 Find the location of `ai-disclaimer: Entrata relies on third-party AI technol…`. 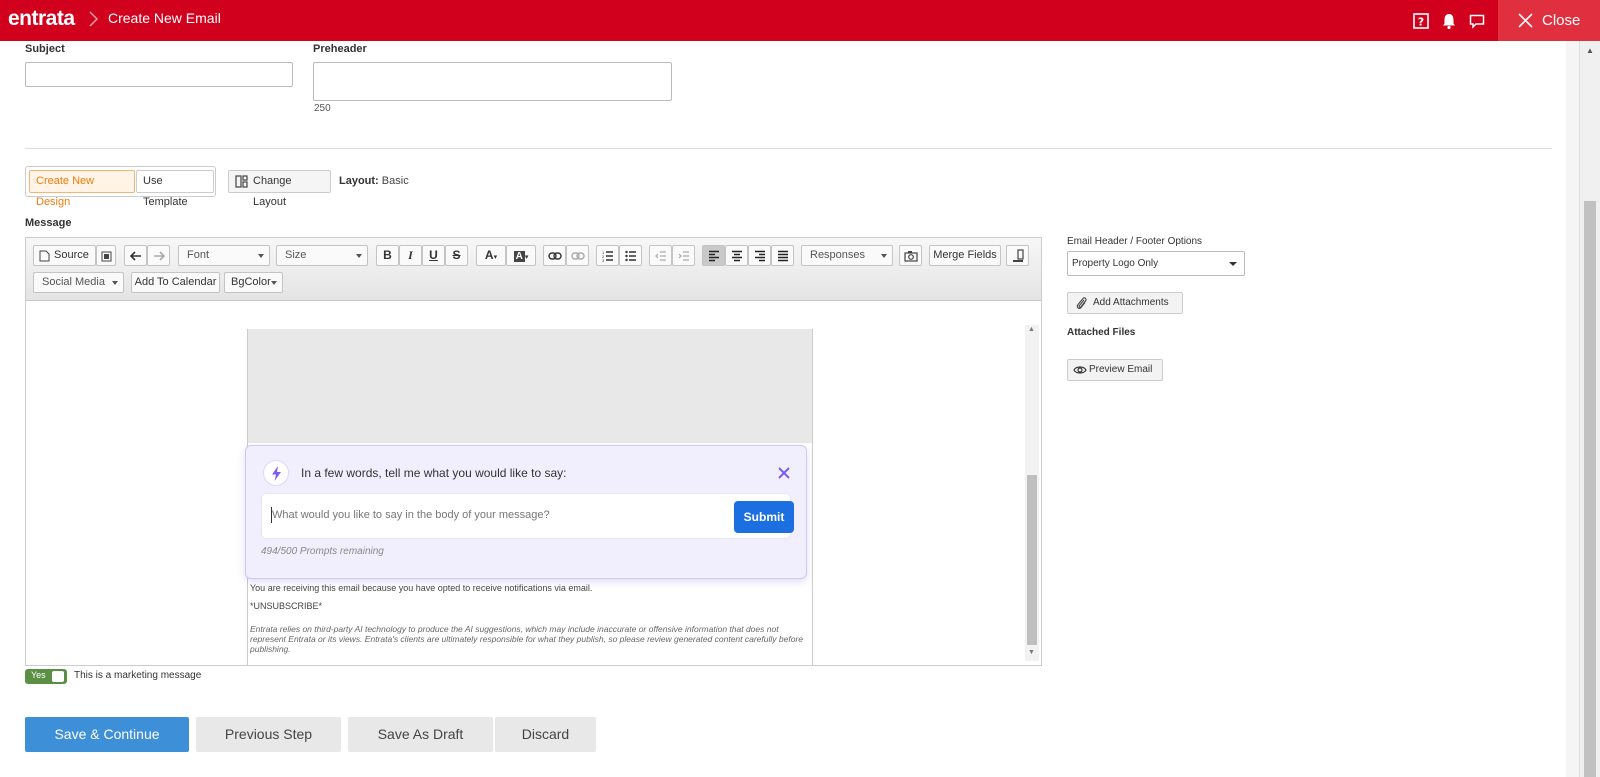

ai-disclaimer: Entrata relies on third-party AI technol… is located at coordinates (526, 639).